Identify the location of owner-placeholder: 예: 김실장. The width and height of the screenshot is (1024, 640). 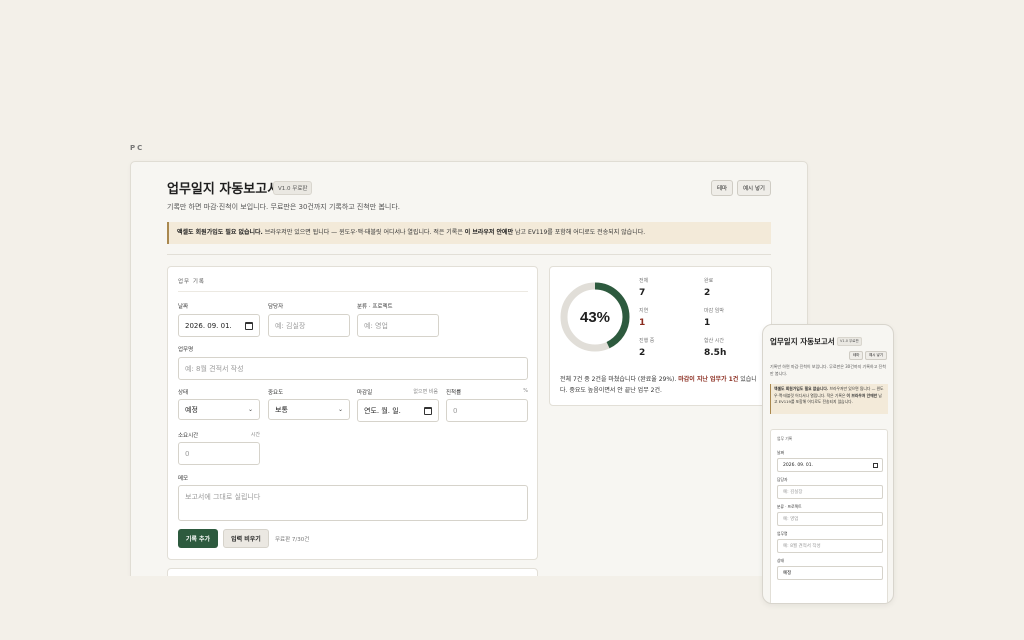
(290, 325).